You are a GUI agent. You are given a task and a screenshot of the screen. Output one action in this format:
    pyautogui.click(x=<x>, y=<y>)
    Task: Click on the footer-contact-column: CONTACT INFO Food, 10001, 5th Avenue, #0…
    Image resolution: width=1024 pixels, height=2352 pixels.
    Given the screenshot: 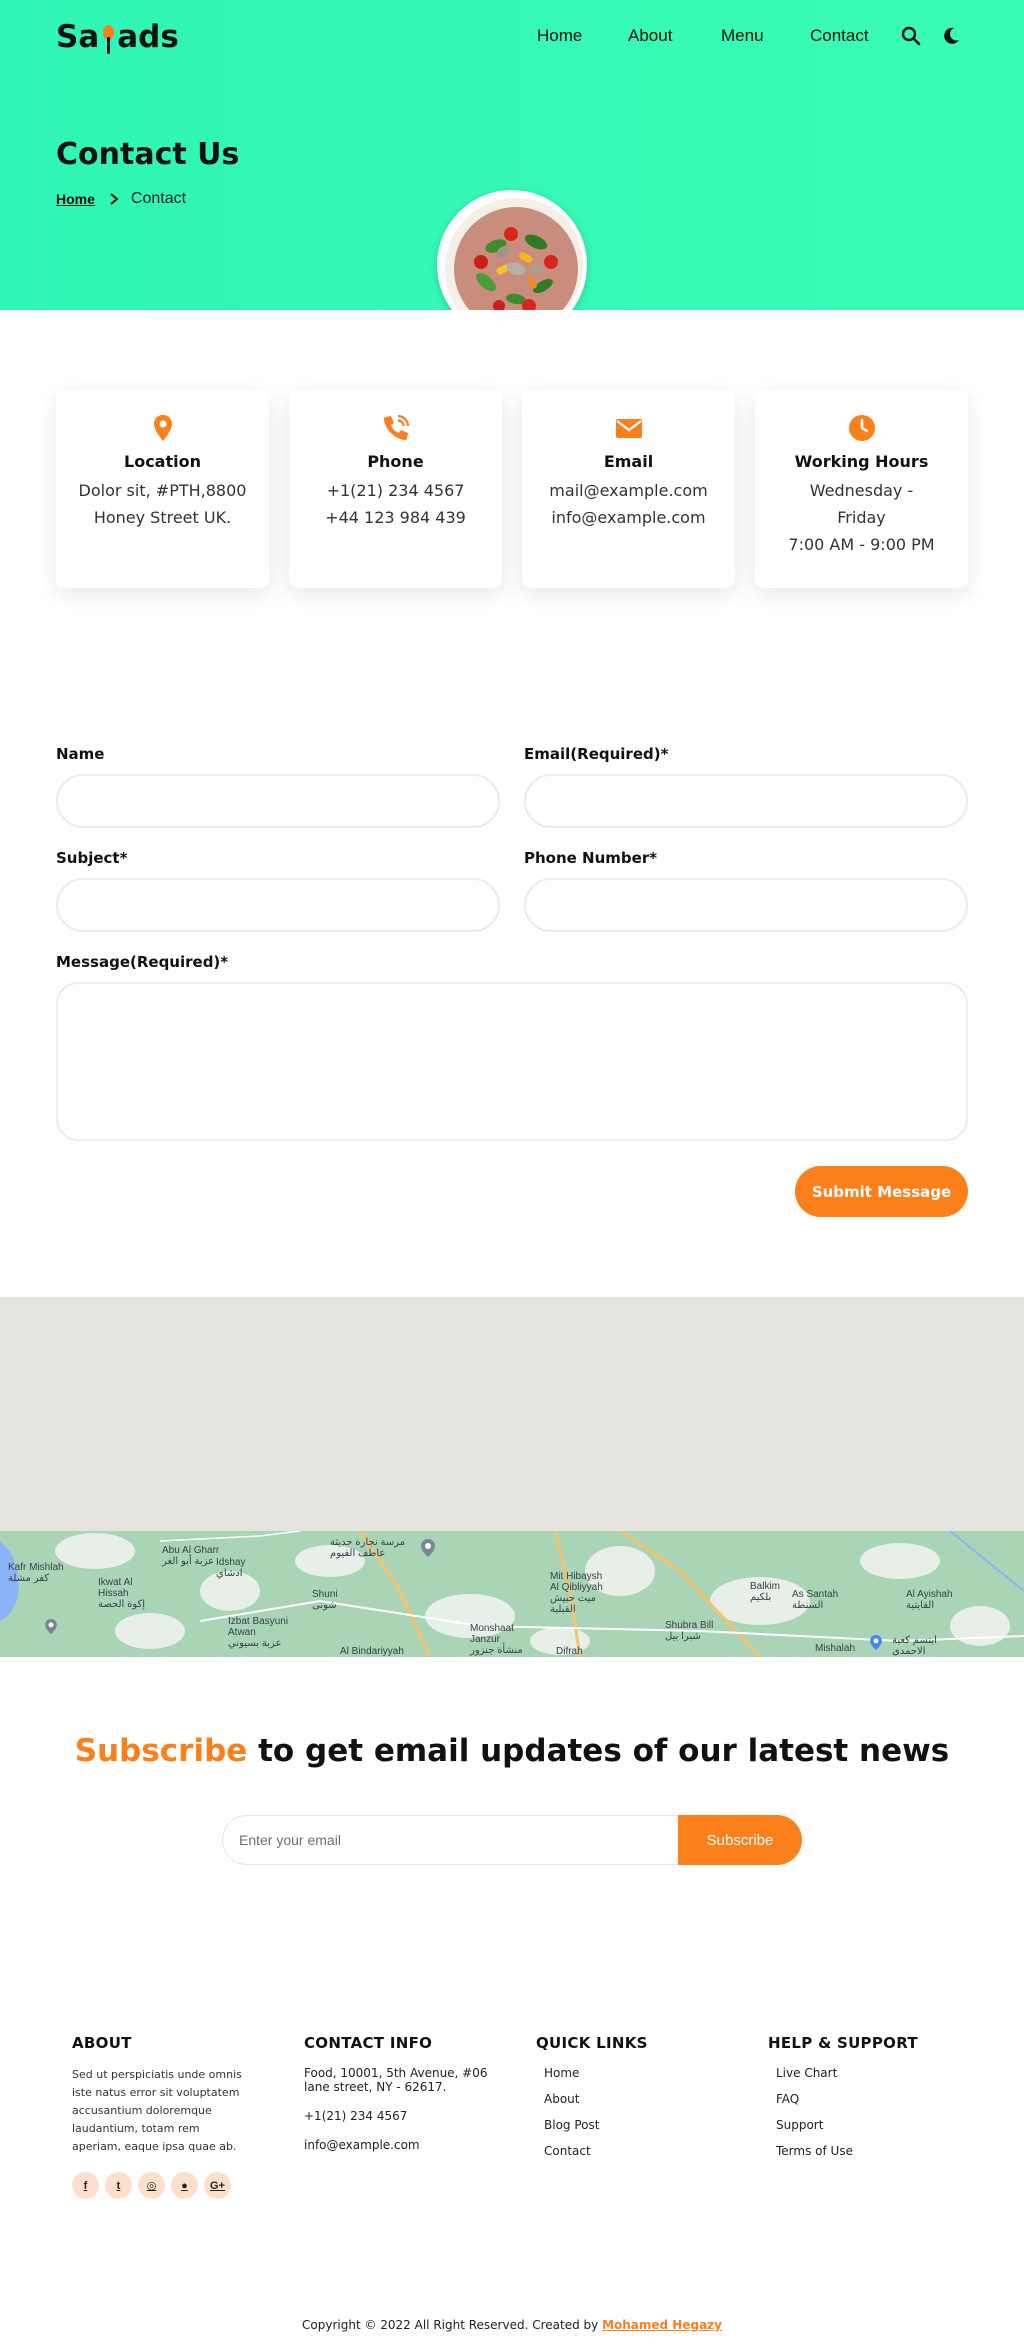 What is the action you would take?
    pyautogui.click(x=404, y=2100)
    